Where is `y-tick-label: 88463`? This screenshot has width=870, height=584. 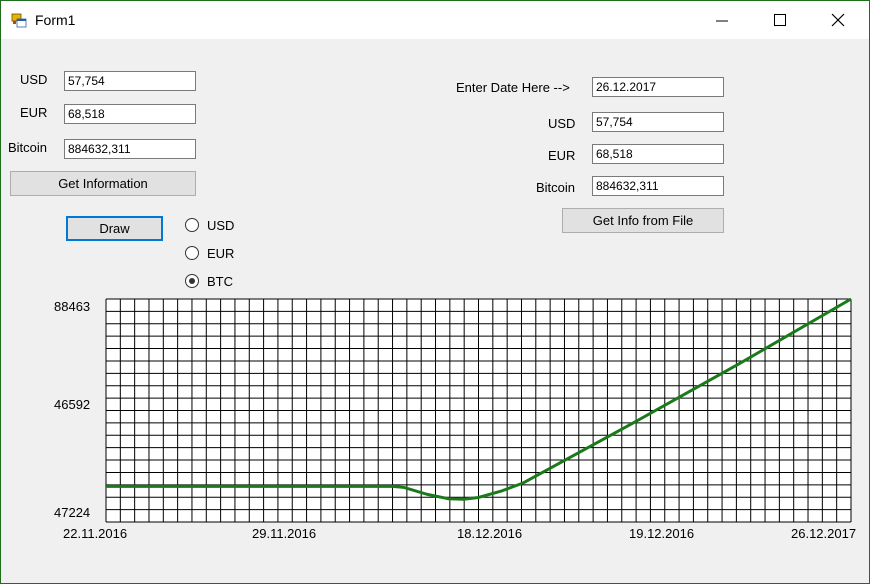
y-tick-label: 88463 is located at coordinates (72, 306).